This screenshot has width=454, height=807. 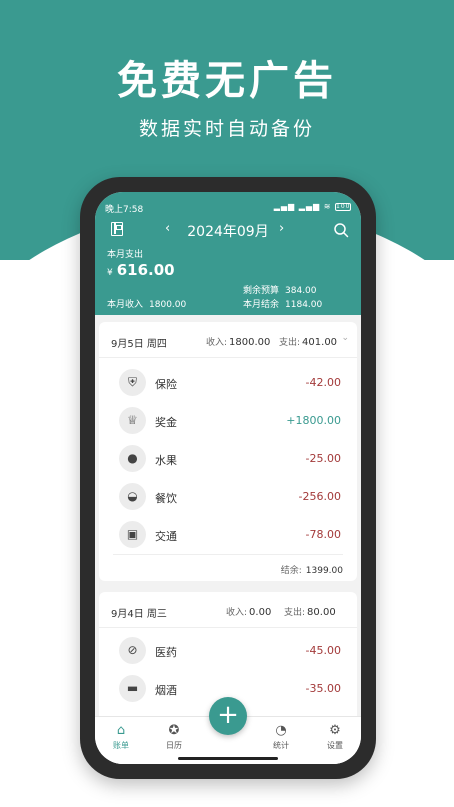 What do you see at coordinates (174, 745) in the screenshot?
I see `tab-label: 日历` at bounding box center [174, 745].